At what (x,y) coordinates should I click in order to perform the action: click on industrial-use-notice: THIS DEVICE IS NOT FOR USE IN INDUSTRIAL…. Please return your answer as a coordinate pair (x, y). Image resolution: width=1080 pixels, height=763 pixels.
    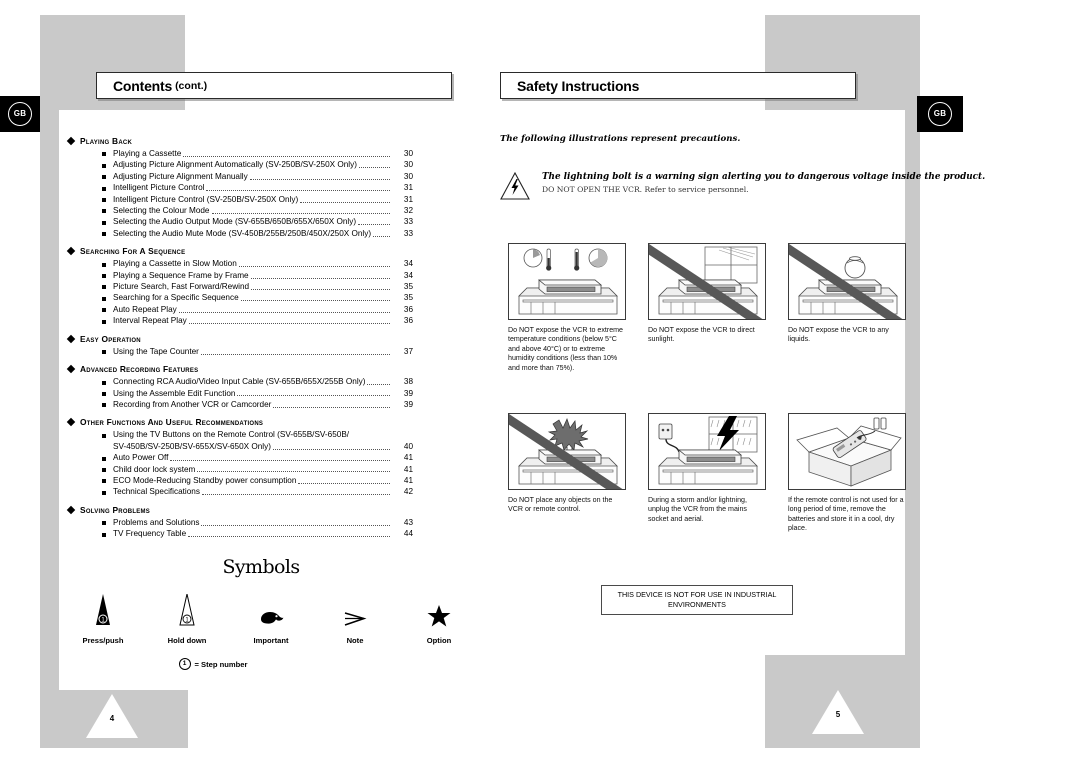
    Looking at the image, I should click on (697, 600).